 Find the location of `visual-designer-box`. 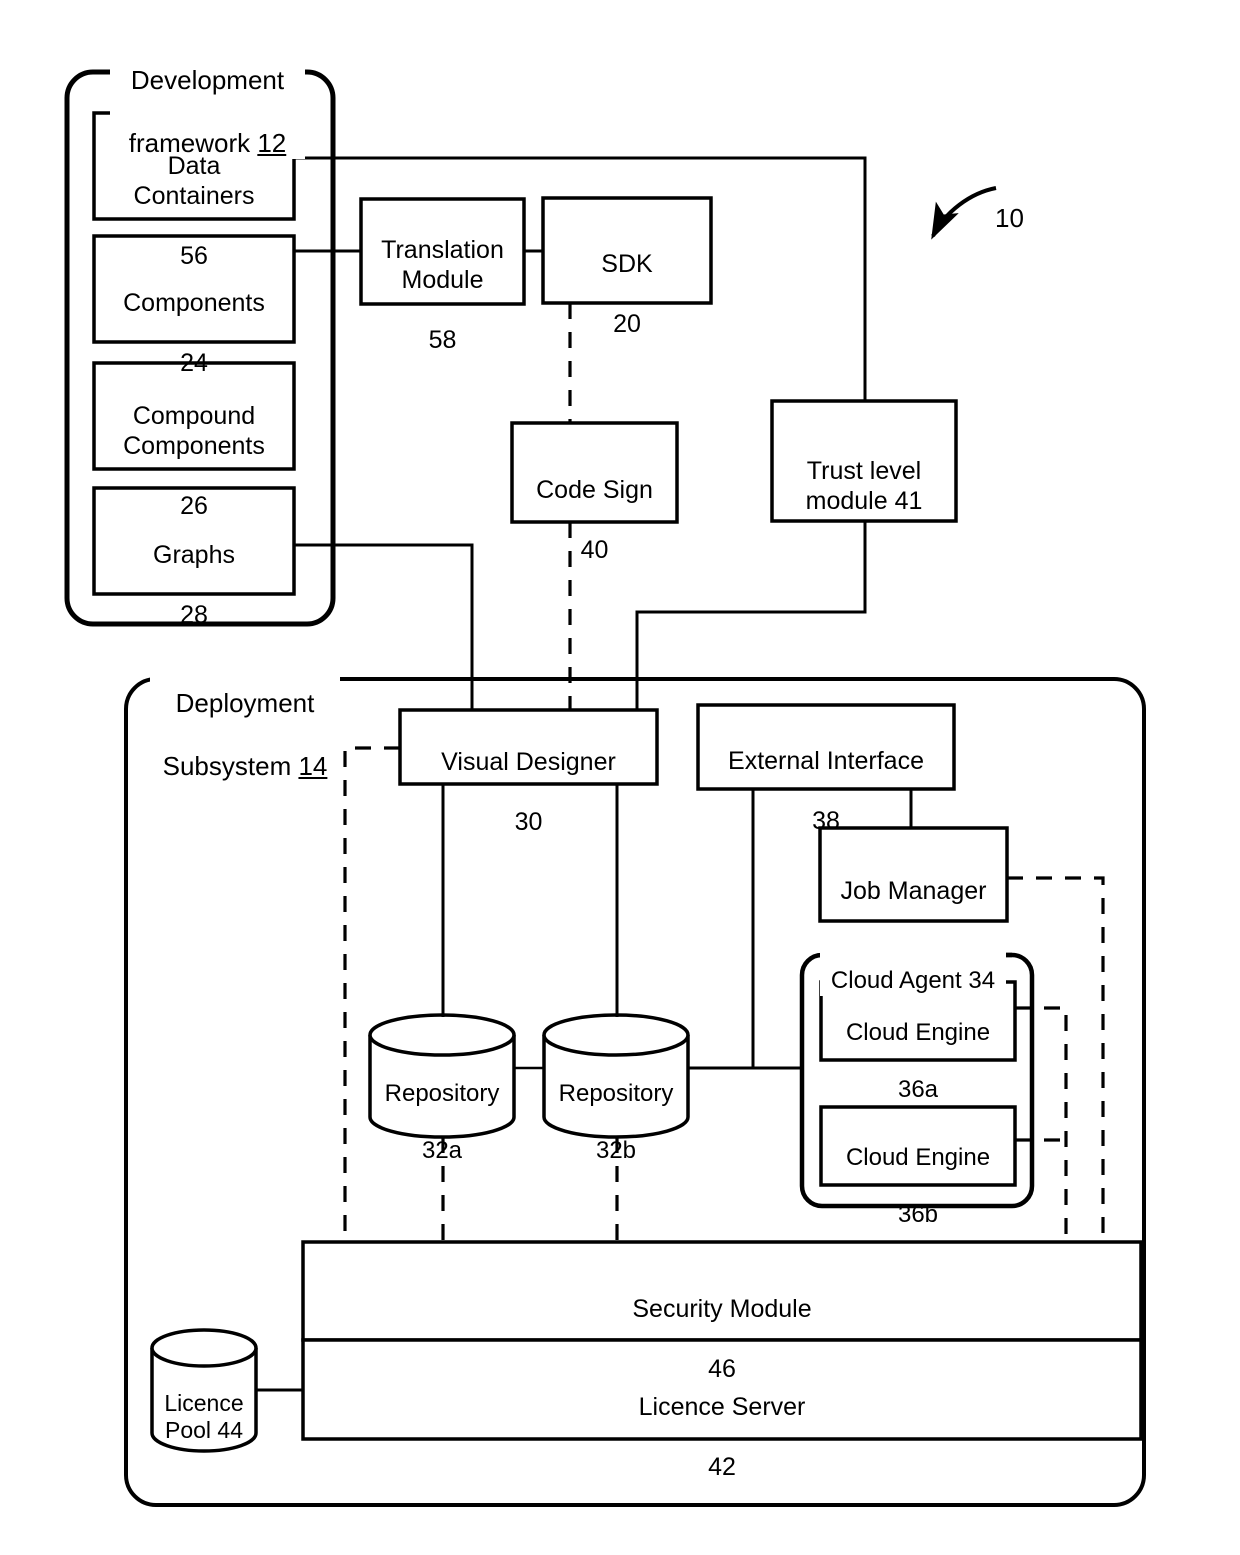

visual-designer-box is located at coordinates (528, 747).